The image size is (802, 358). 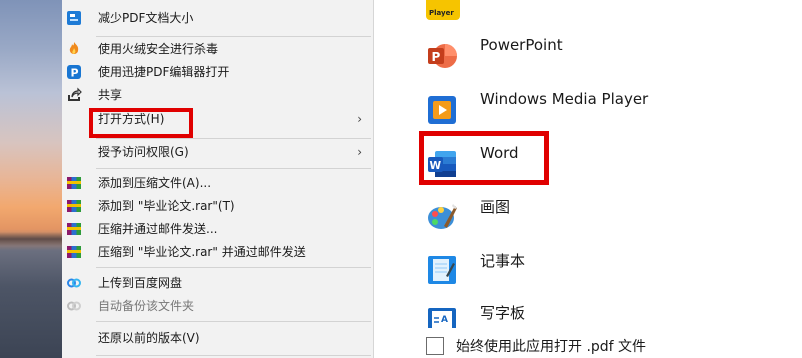 What do you see at coordinates (600, 56) in the screenshot?
I see `app-option-powerpoint: P PowerPoint` at bounding box center [600, 56].